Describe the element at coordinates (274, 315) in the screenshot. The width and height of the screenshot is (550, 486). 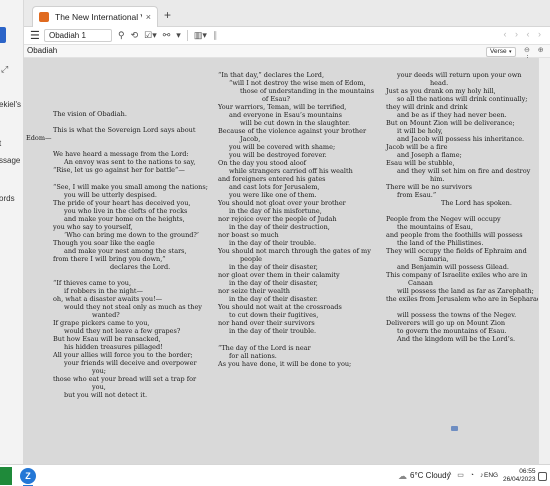
I see `verse-line: to cut down their fugitives,` at that location.